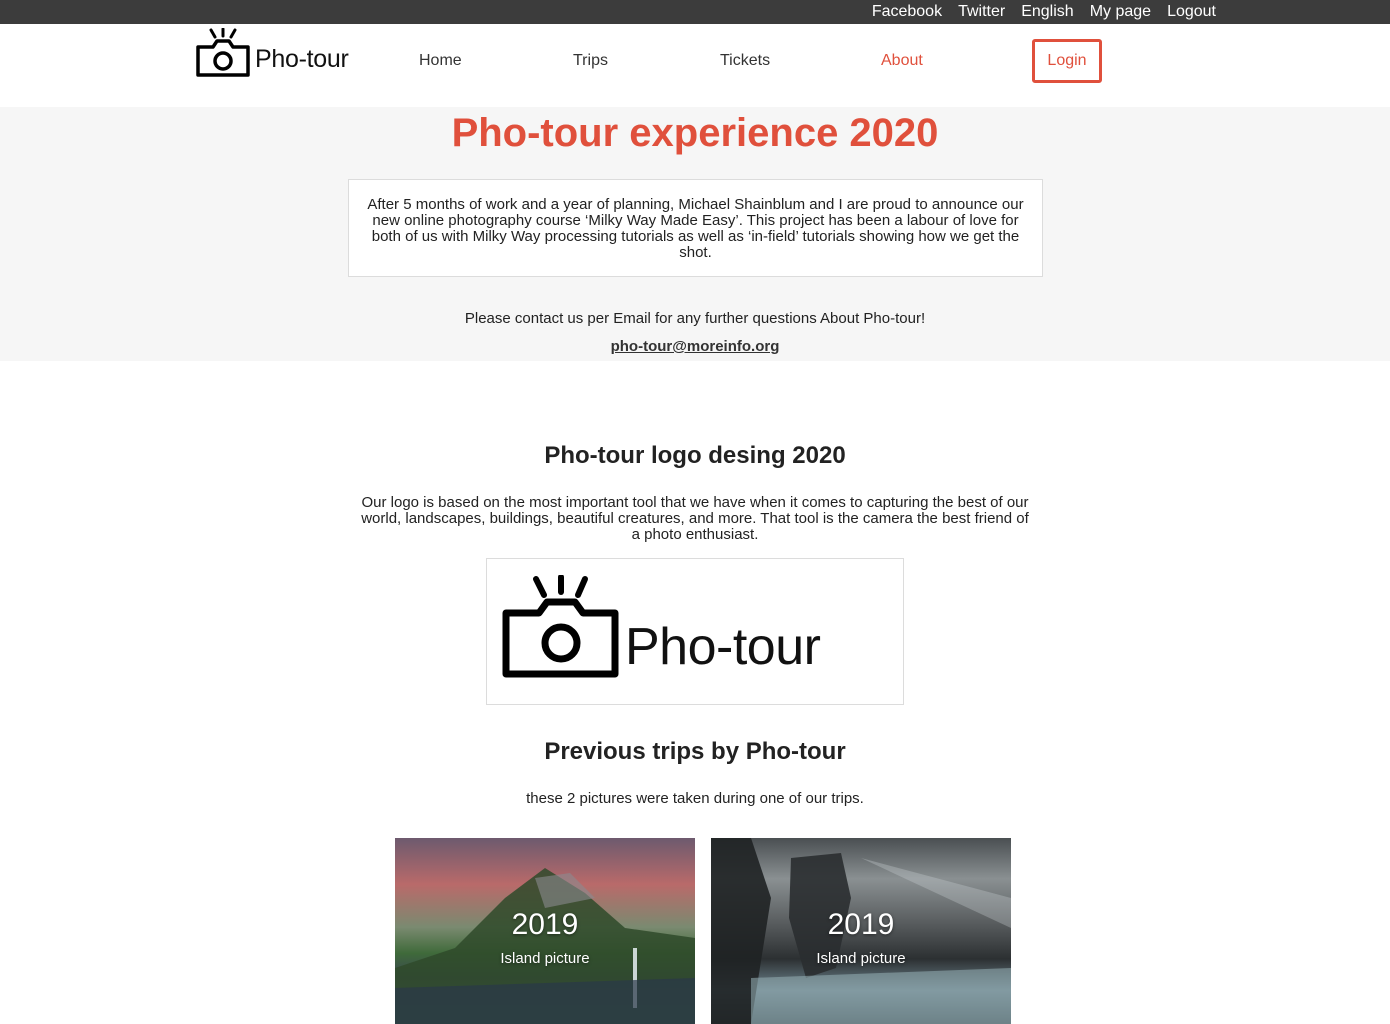 Image resolution: width=1390 pixels, height=1024 pixels. What do you see at coordinates (560, 626) in the screenshot?
I see `camera-icon` at bounding box center [560, 626].